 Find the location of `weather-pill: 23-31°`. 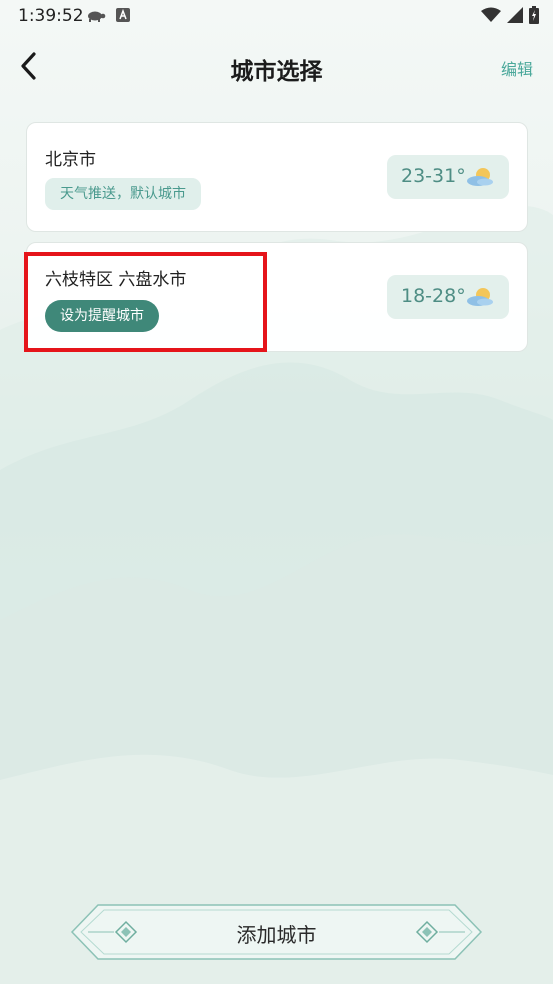

weather-pill: 23-31° is located at coordinates (448, 177).